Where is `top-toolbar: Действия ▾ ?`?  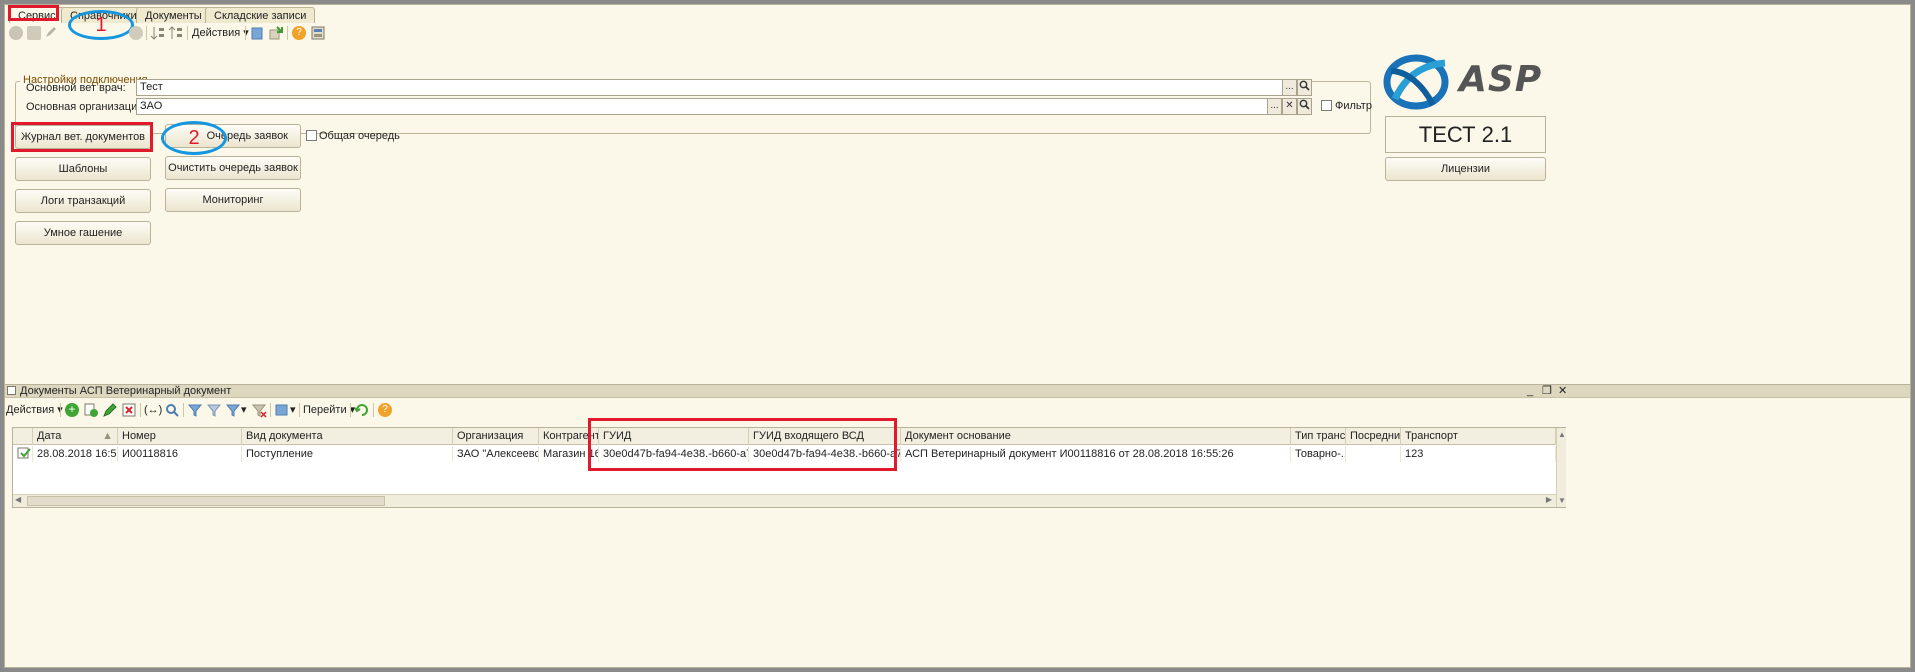
top-toolbar: Действия ▾ ? is located at coordinates (205, 33).